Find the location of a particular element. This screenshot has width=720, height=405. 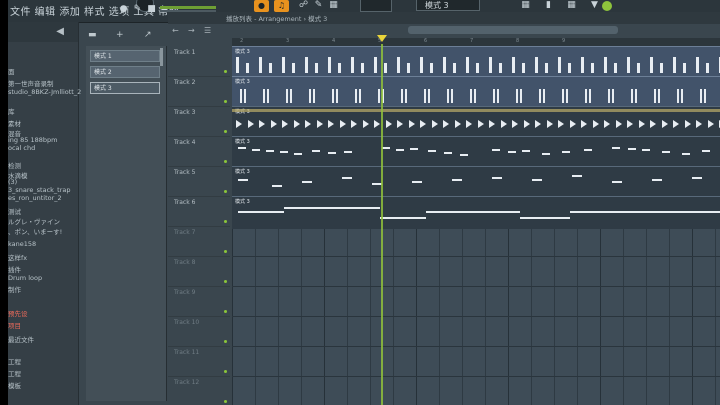

magnet-icon: ● is located at coordinates (123, 9).